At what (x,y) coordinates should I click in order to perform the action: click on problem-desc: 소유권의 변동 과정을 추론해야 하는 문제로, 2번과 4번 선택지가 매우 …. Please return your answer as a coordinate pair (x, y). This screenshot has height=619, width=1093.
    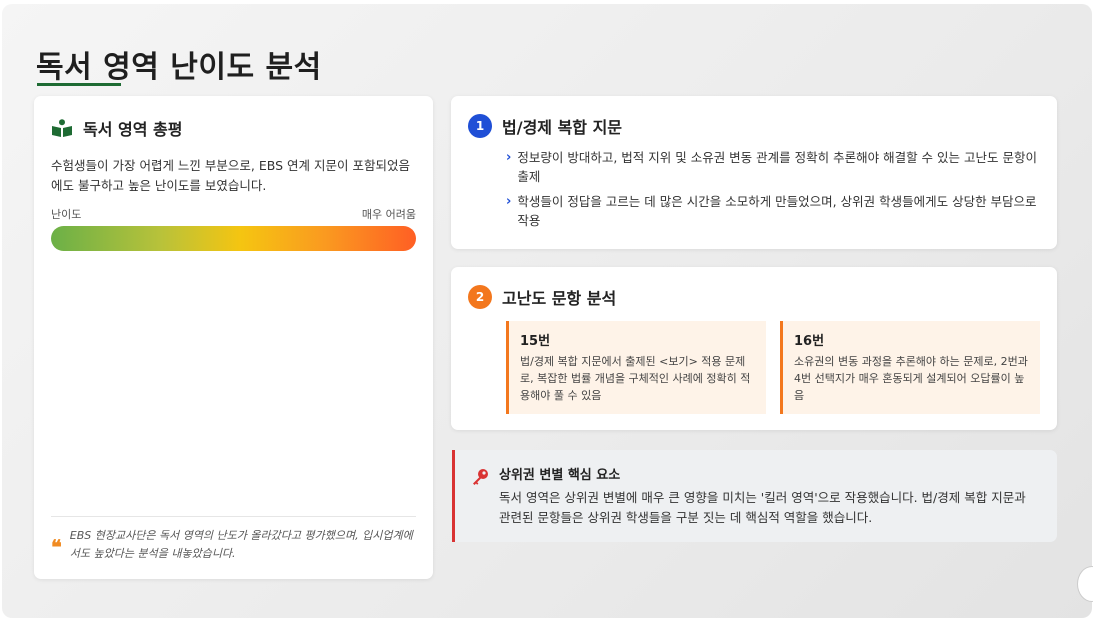
    Looking at the image, I should click on (911, 378).